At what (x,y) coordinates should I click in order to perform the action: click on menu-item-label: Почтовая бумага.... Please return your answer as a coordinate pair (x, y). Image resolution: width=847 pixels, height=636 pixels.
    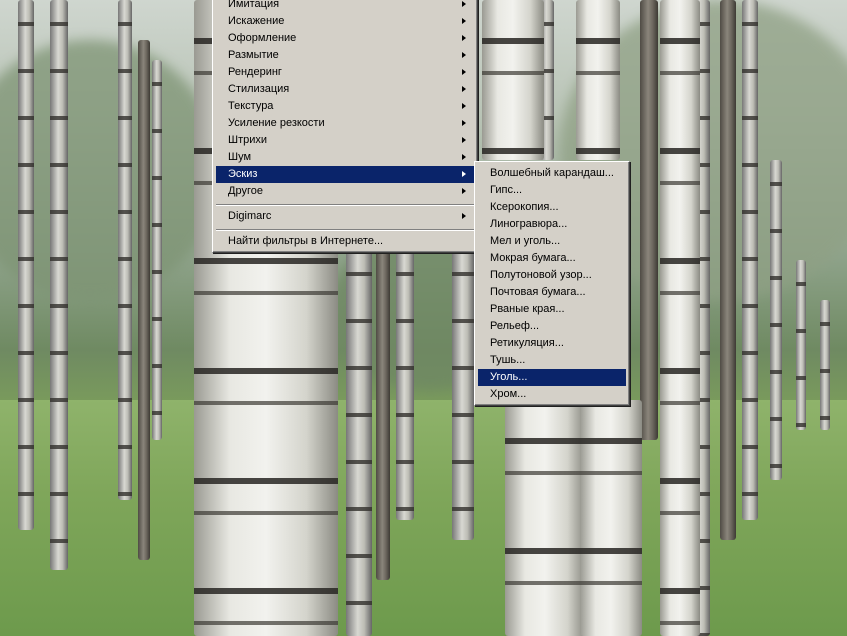
    Looking at the image, I should click on (538, 292).